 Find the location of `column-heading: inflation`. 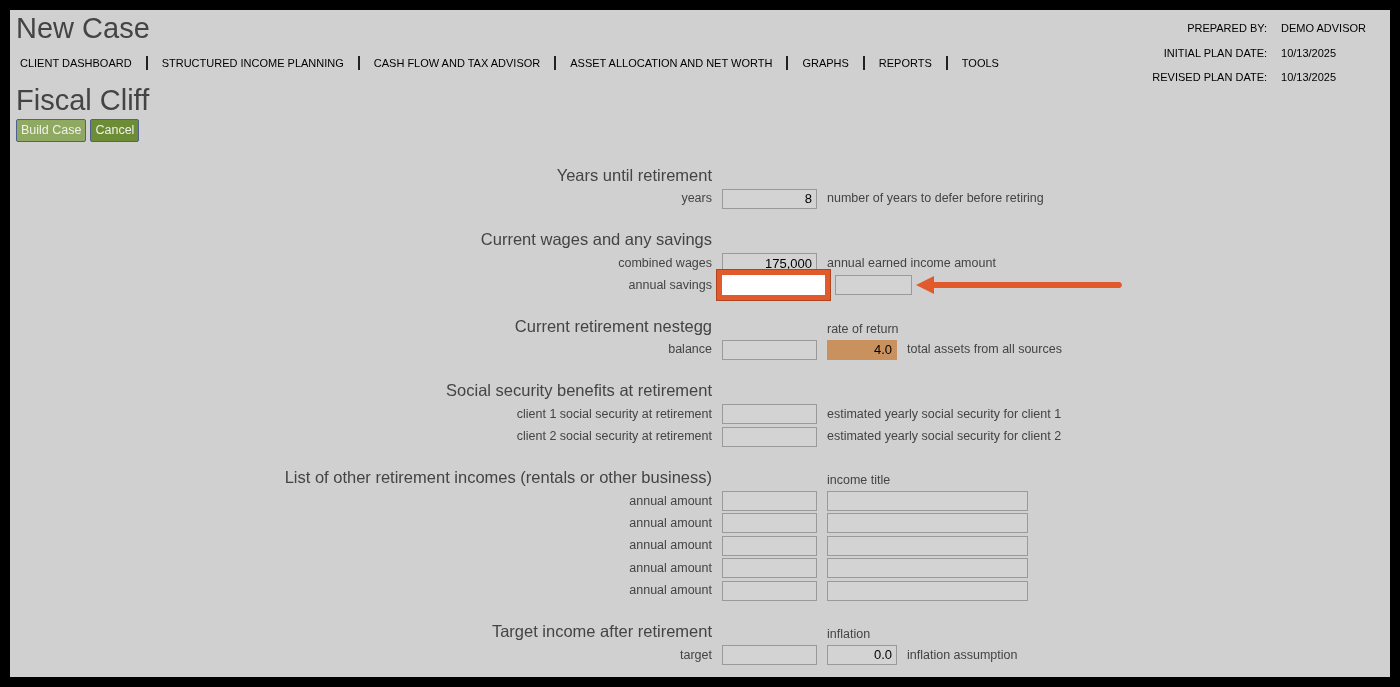

column-heading: inflation is located at coordinates (849, 635).